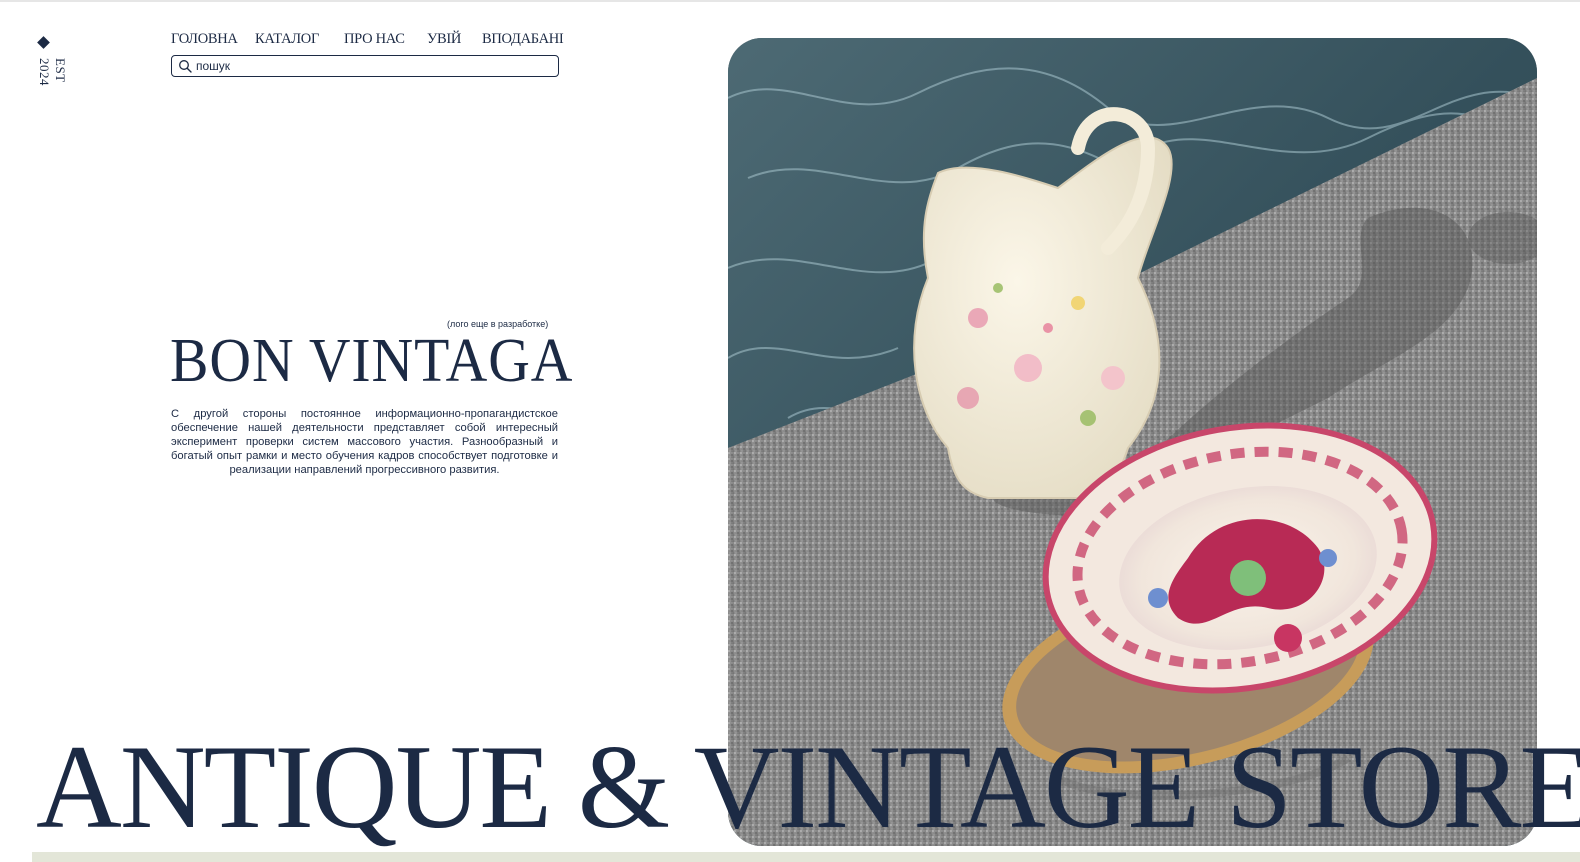  I want to click on bottom-border, so click(806, 857).